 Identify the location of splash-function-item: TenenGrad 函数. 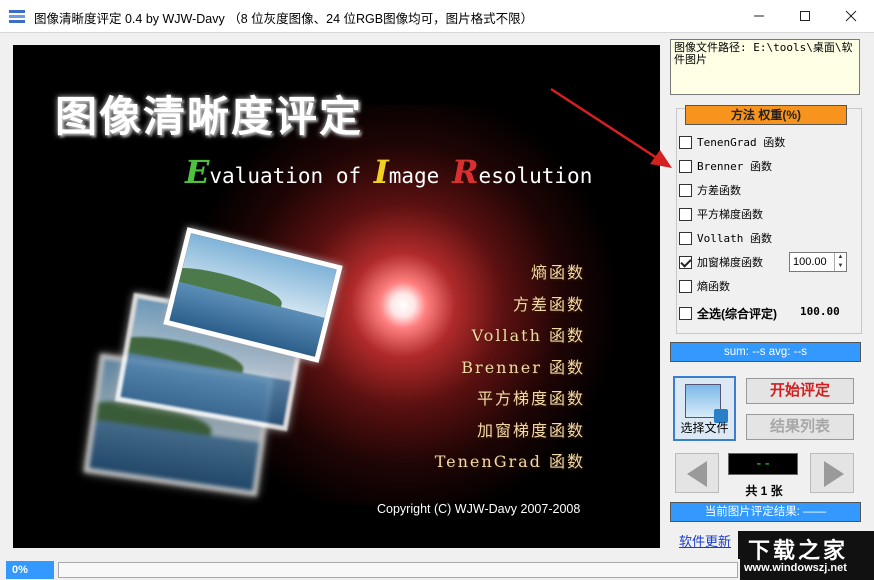
(509, 461).